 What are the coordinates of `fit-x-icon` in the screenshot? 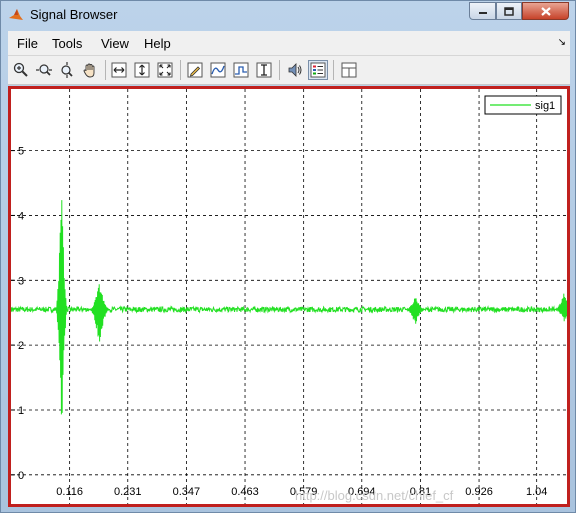 It's located at (119, 70).